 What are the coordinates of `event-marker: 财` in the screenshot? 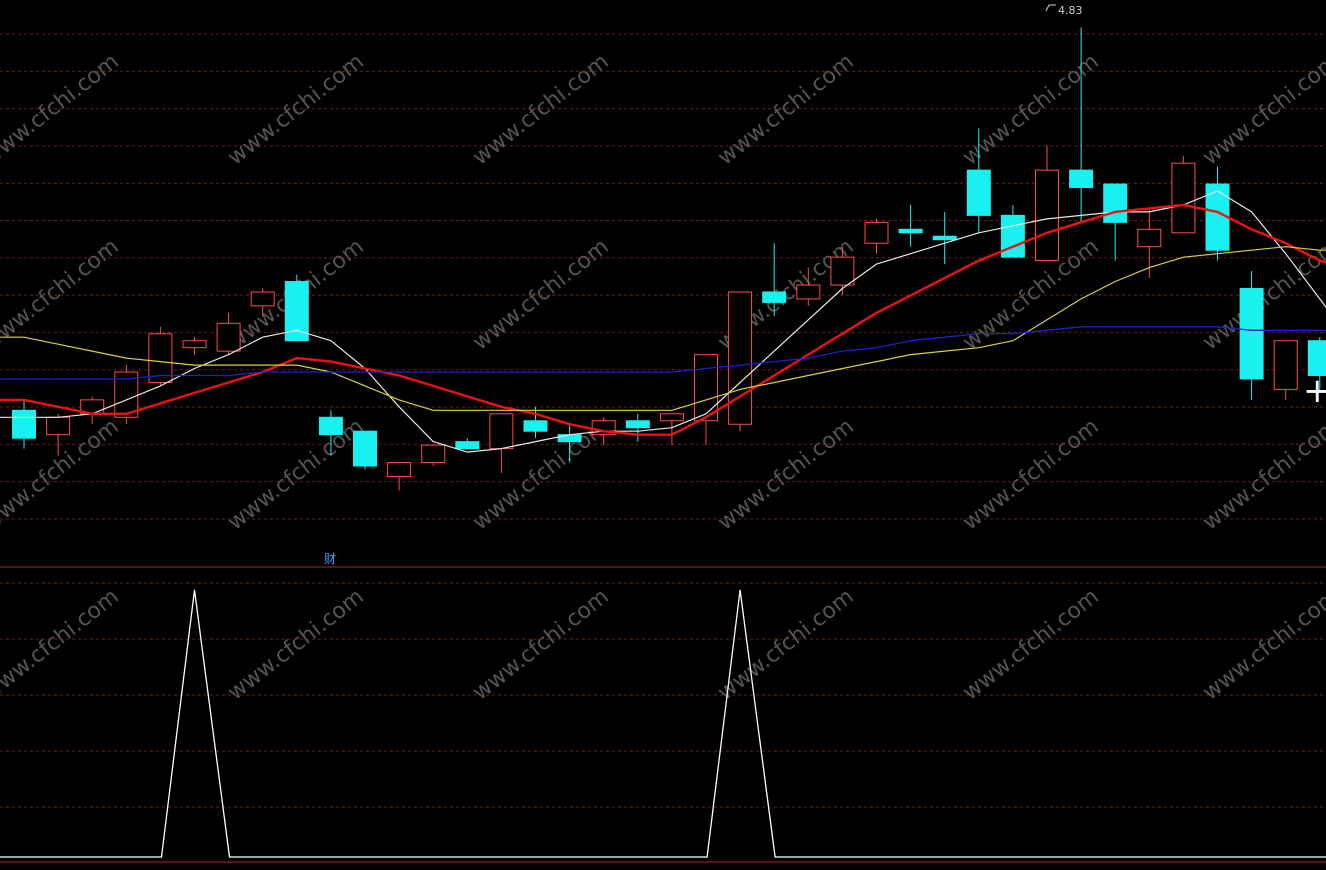 It's located at (330, 559).